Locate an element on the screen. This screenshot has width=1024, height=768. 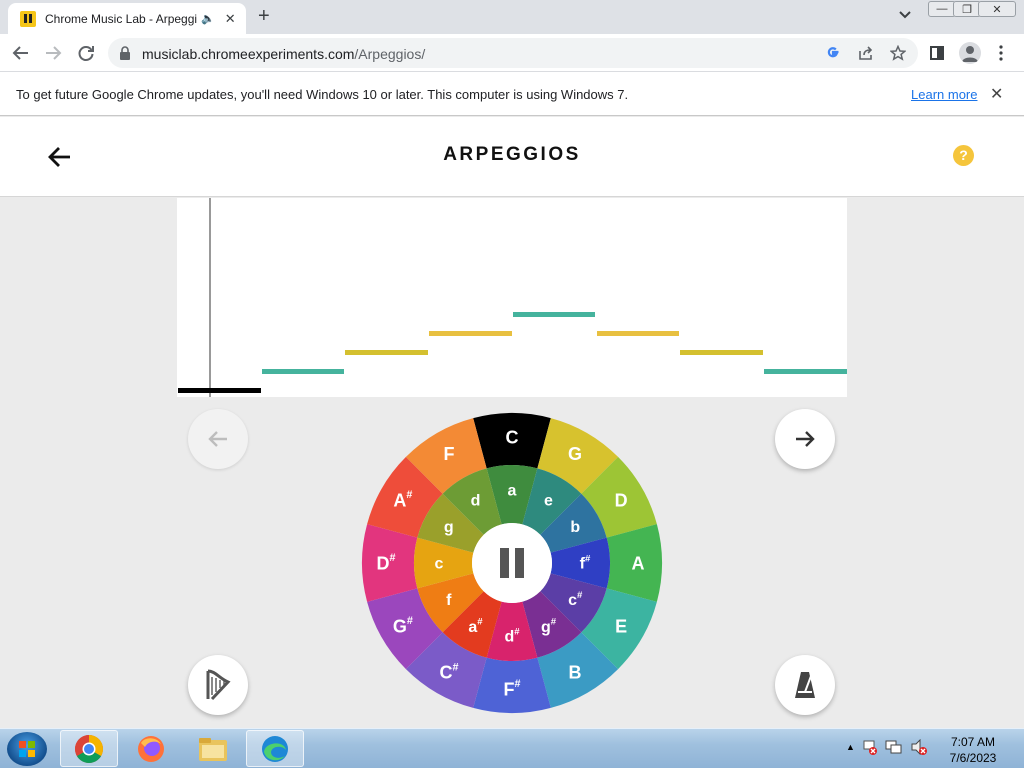
reload-icon is located at coordinates (86, 53).